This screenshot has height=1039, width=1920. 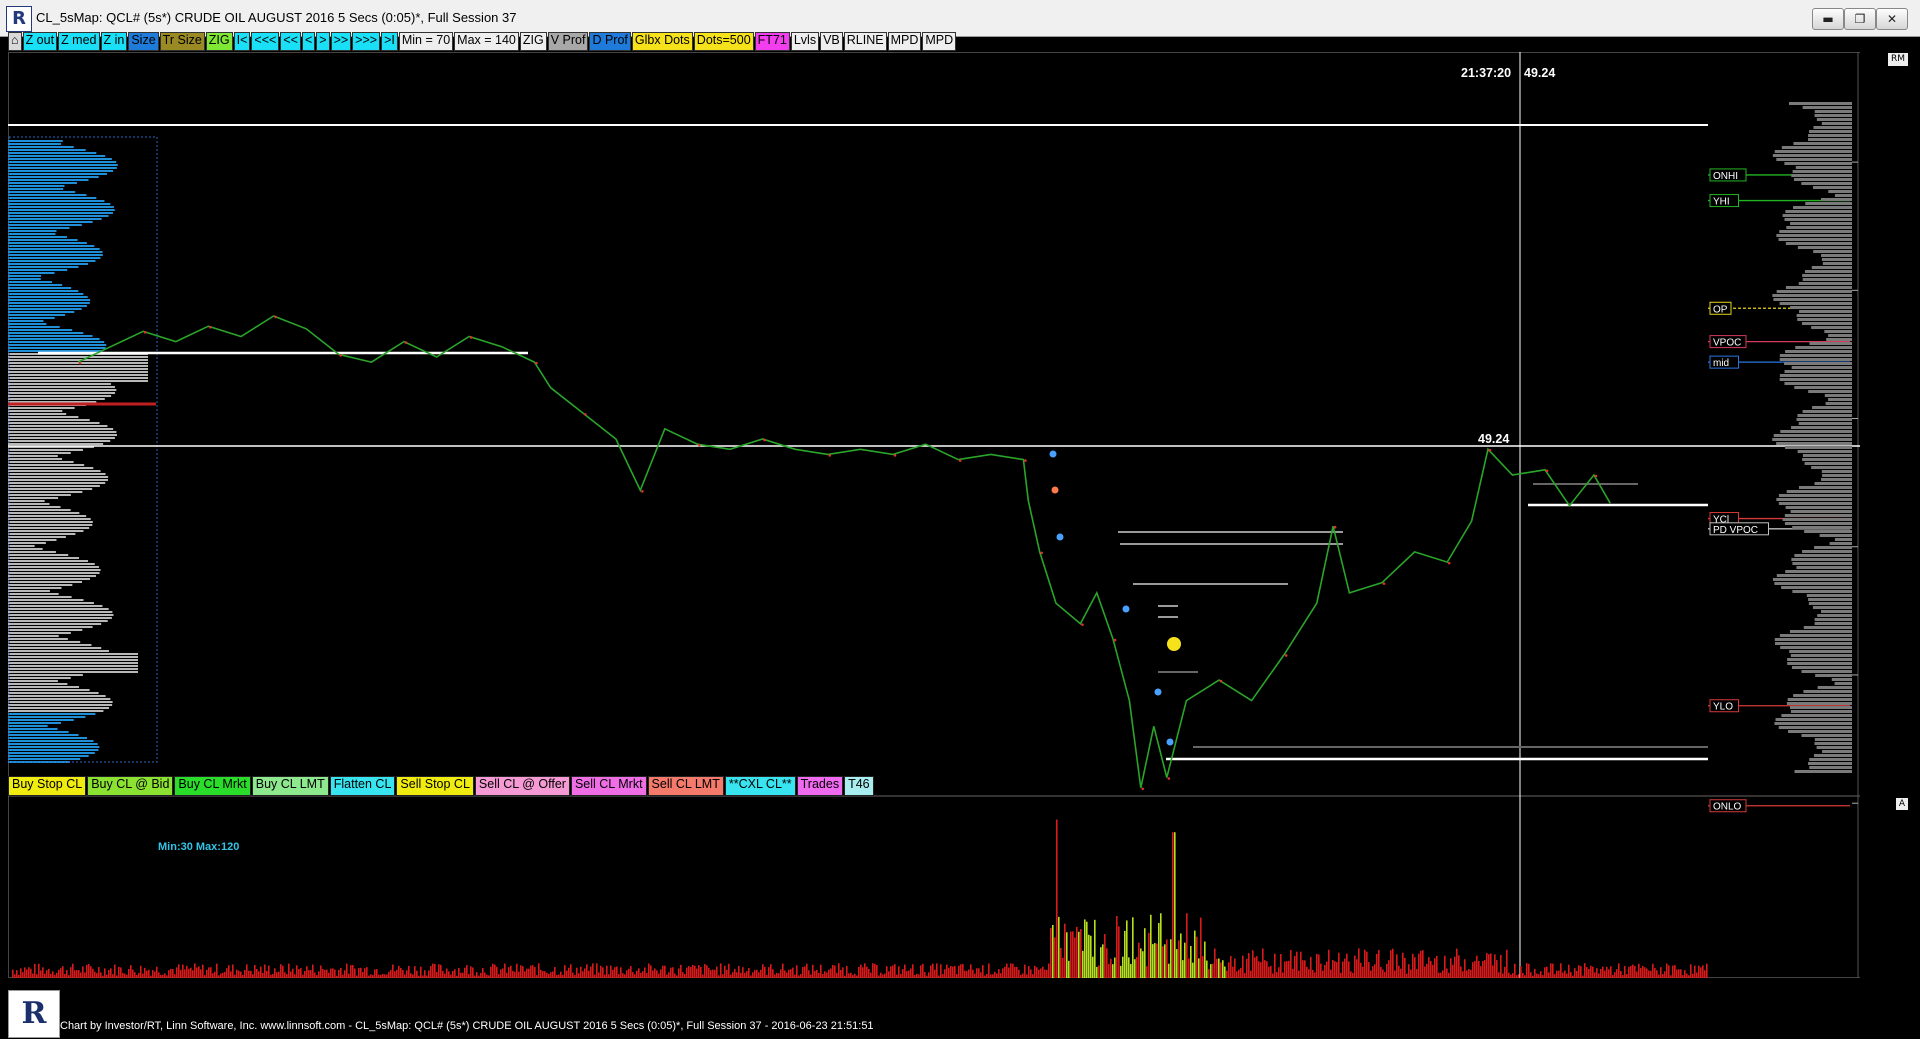 I want to click on toolbar-btn-lt1: <, so click(x=308, y=41).